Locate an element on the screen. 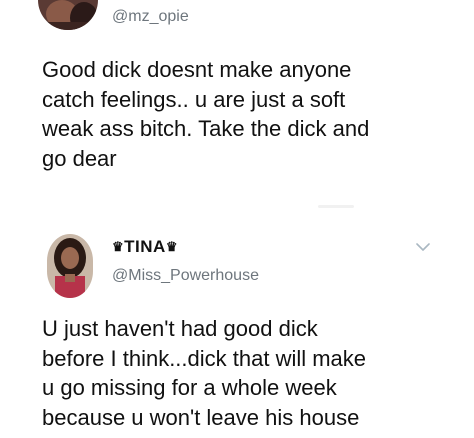  display-name: ♛TINA♛ is located at coordinates (145, 247).